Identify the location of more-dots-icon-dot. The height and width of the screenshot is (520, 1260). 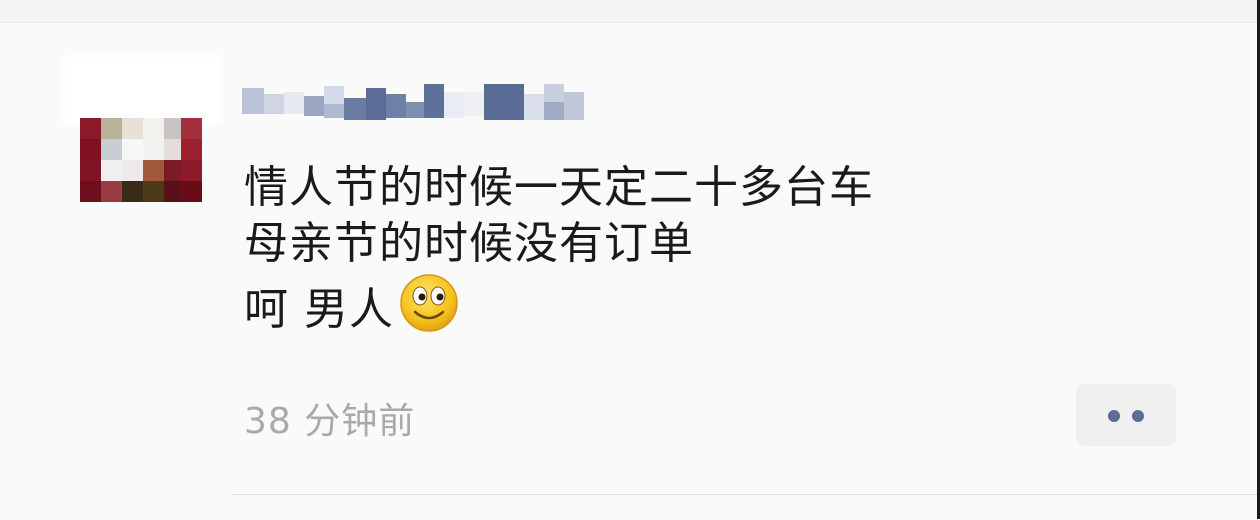
(1138, 416).